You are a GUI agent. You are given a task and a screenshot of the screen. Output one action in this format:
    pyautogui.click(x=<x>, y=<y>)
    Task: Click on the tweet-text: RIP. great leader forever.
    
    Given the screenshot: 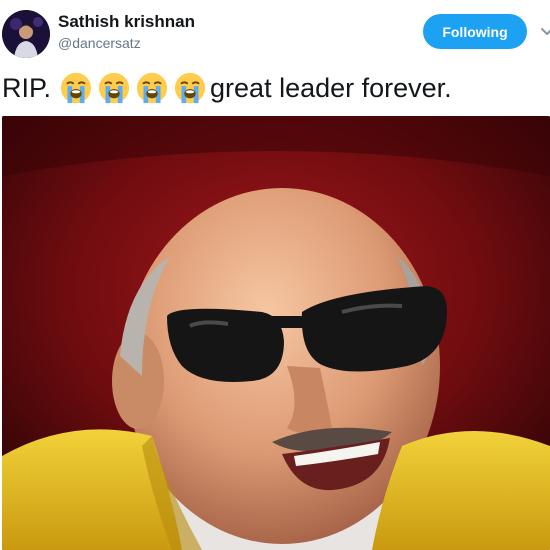 What is the action you would take?
    pyautogui.click(x=227, y=88)
    